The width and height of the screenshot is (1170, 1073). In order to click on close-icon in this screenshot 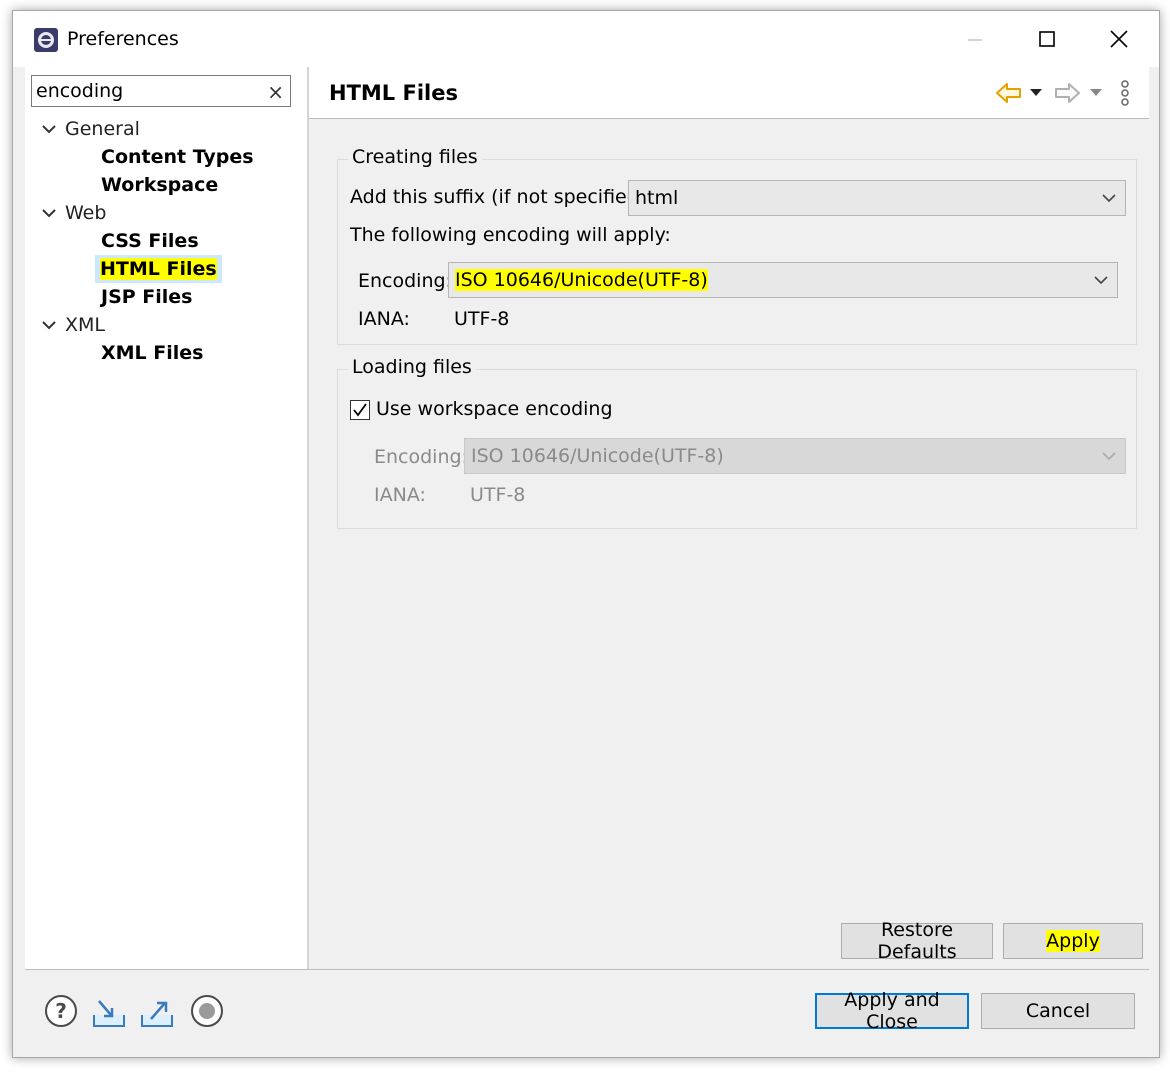, I will do `click(1119, 39)`.